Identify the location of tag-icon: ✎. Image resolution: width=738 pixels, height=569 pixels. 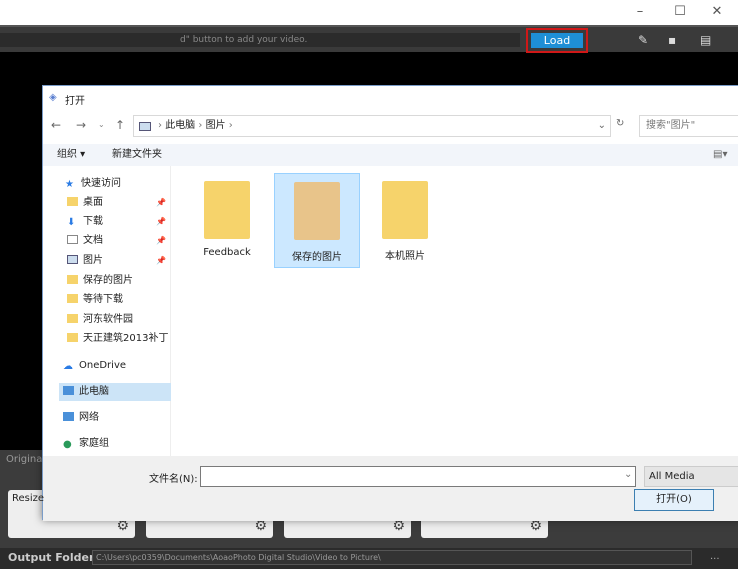
(643, 40).